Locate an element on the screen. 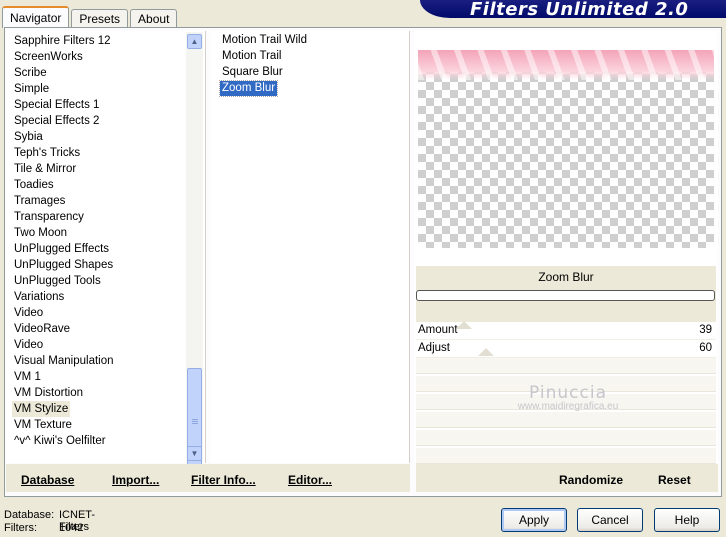 This screenshot has height=537, width=726. category-item: VideoRave is located at coordinates (42, 329).